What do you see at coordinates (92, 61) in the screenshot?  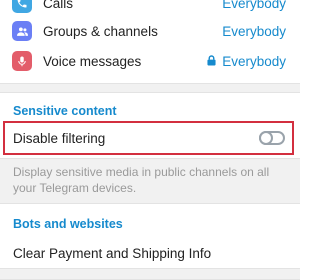 I see `privacy-row-label: Voice messages` at bounding box center [92, 61].